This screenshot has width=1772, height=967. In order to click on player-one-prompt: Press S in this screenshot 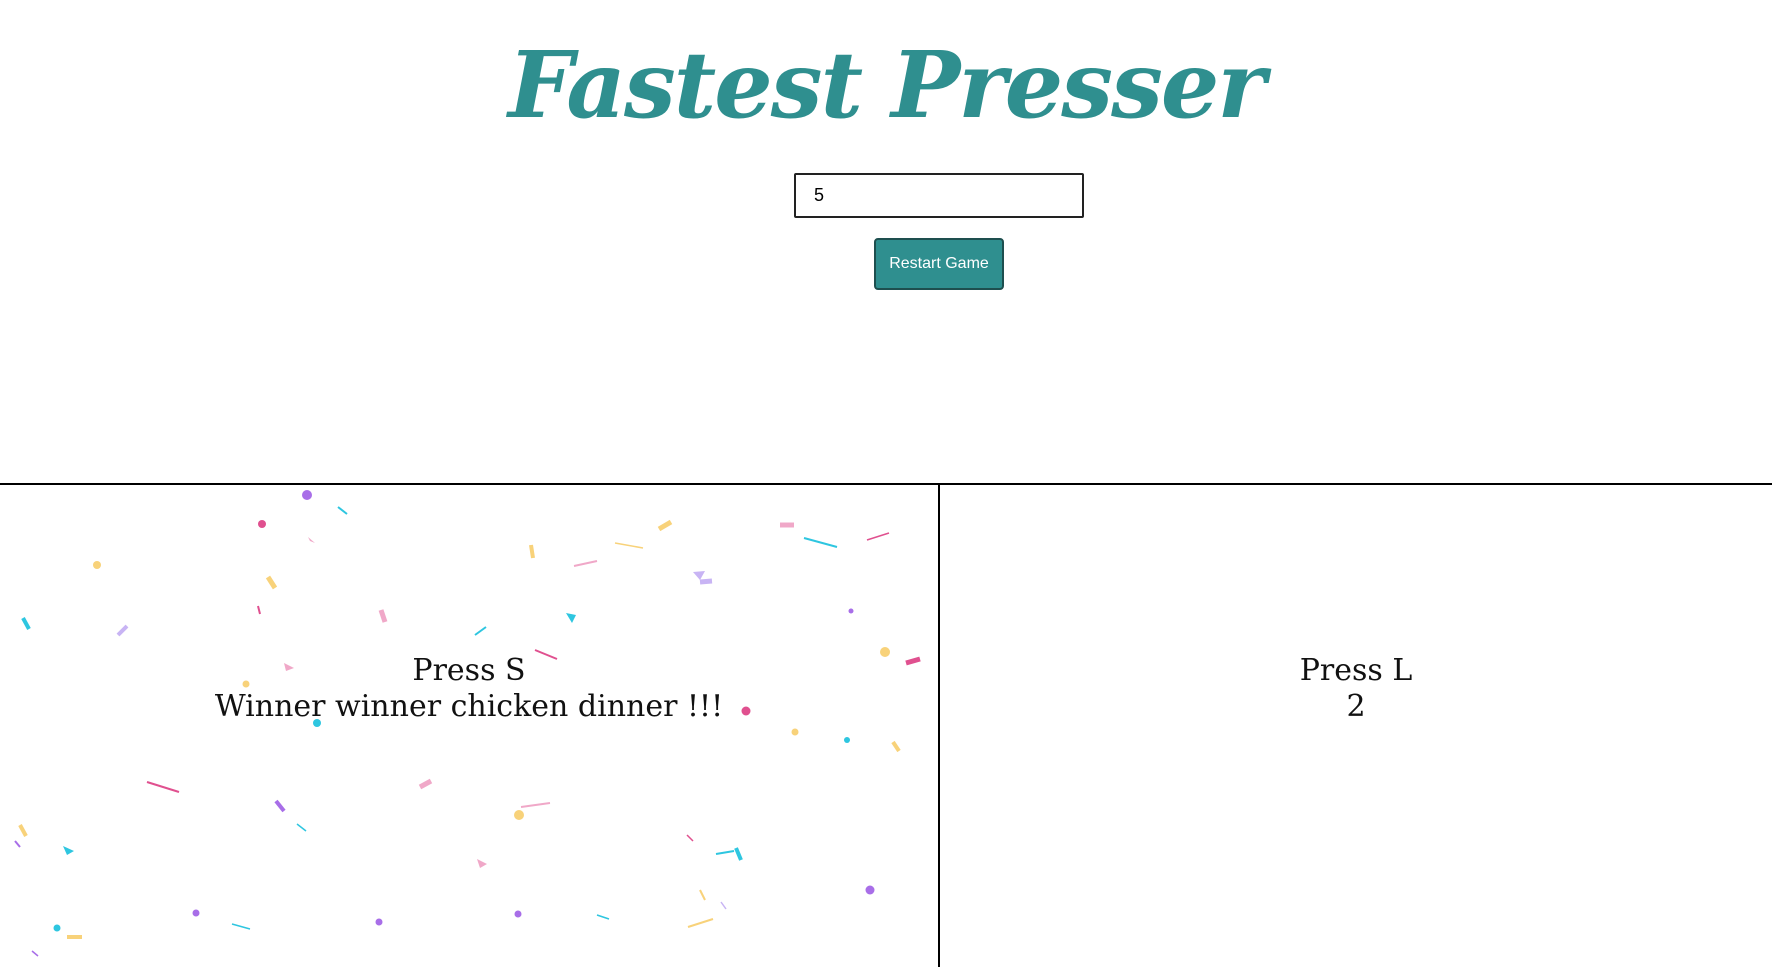, I will do `click(469, 670)`.